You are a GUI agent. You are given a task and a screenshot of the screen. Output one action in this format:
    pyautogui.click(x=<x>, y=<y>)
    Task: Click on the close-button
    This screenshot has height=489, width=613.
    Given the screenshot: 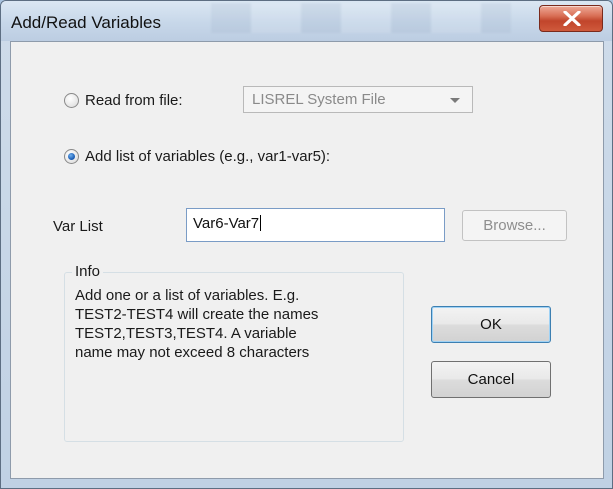 What is the action you would take?
    pyautogui.click(x=571, y=18)
    